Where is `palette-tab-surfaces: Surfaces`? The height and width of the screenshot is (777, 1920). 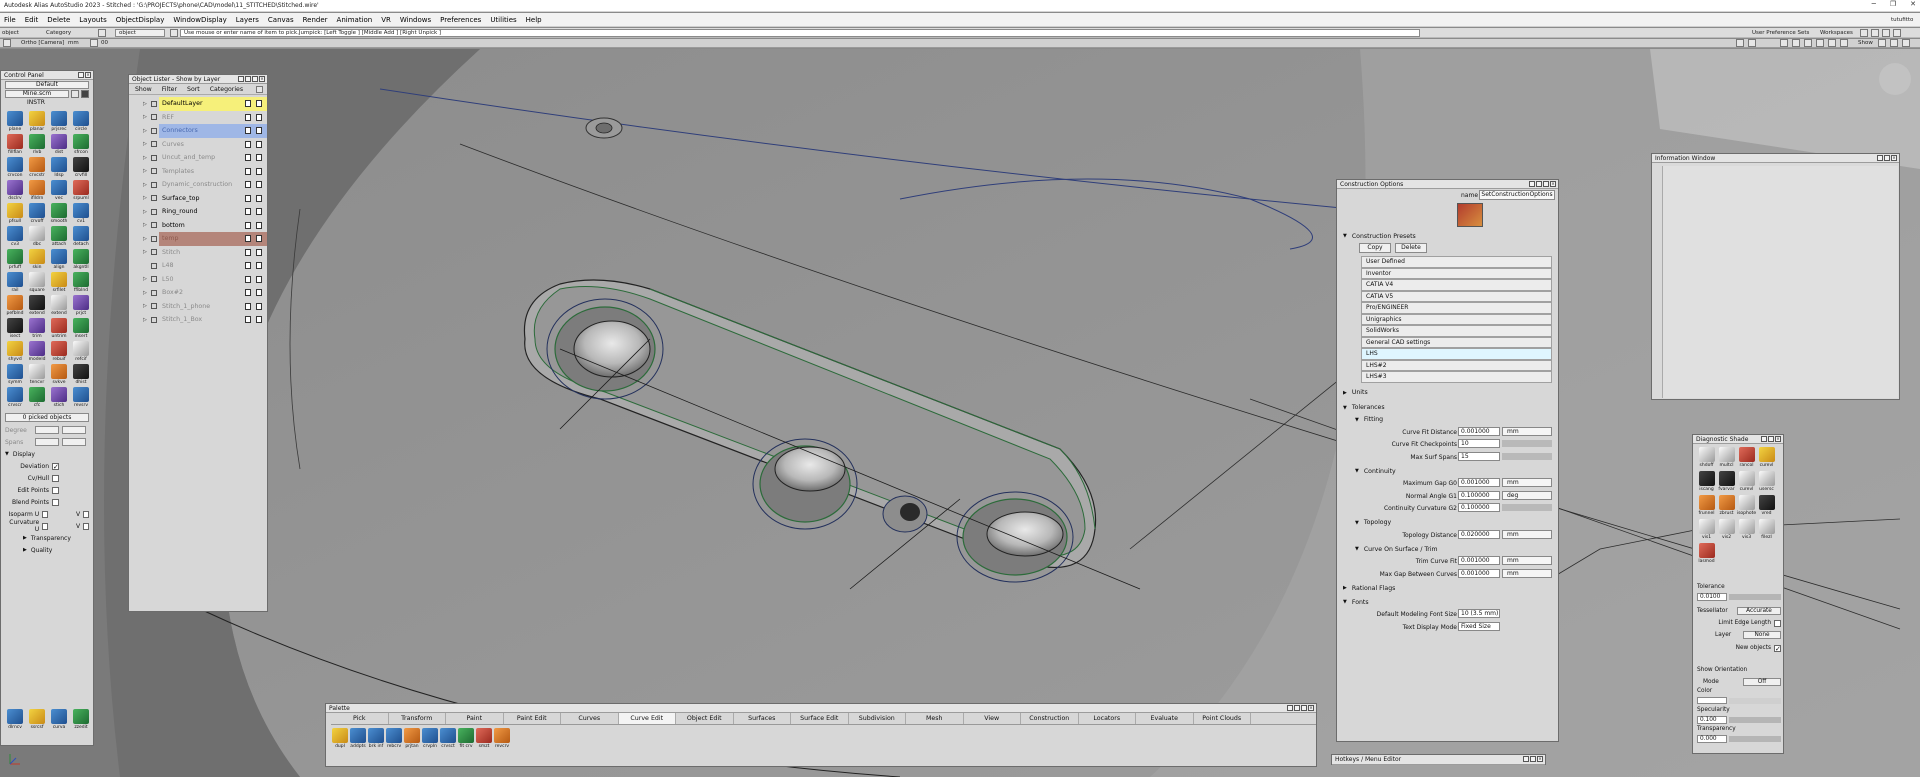
palette-tab-surfaces: Surfaces is located at coordinates (762, 718).